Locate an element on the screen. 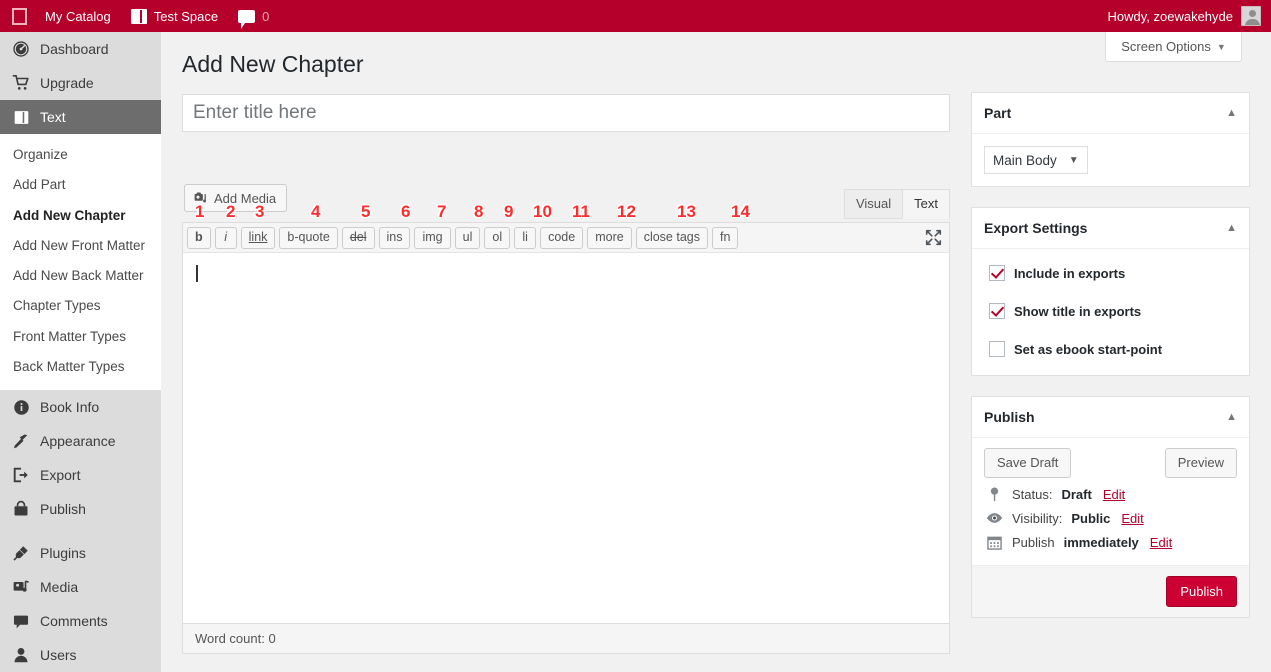 This screenshot has width=1271, height=672. sidebar-item-front-matter-types: Front Matter Types is located at coordinates (80, 337).